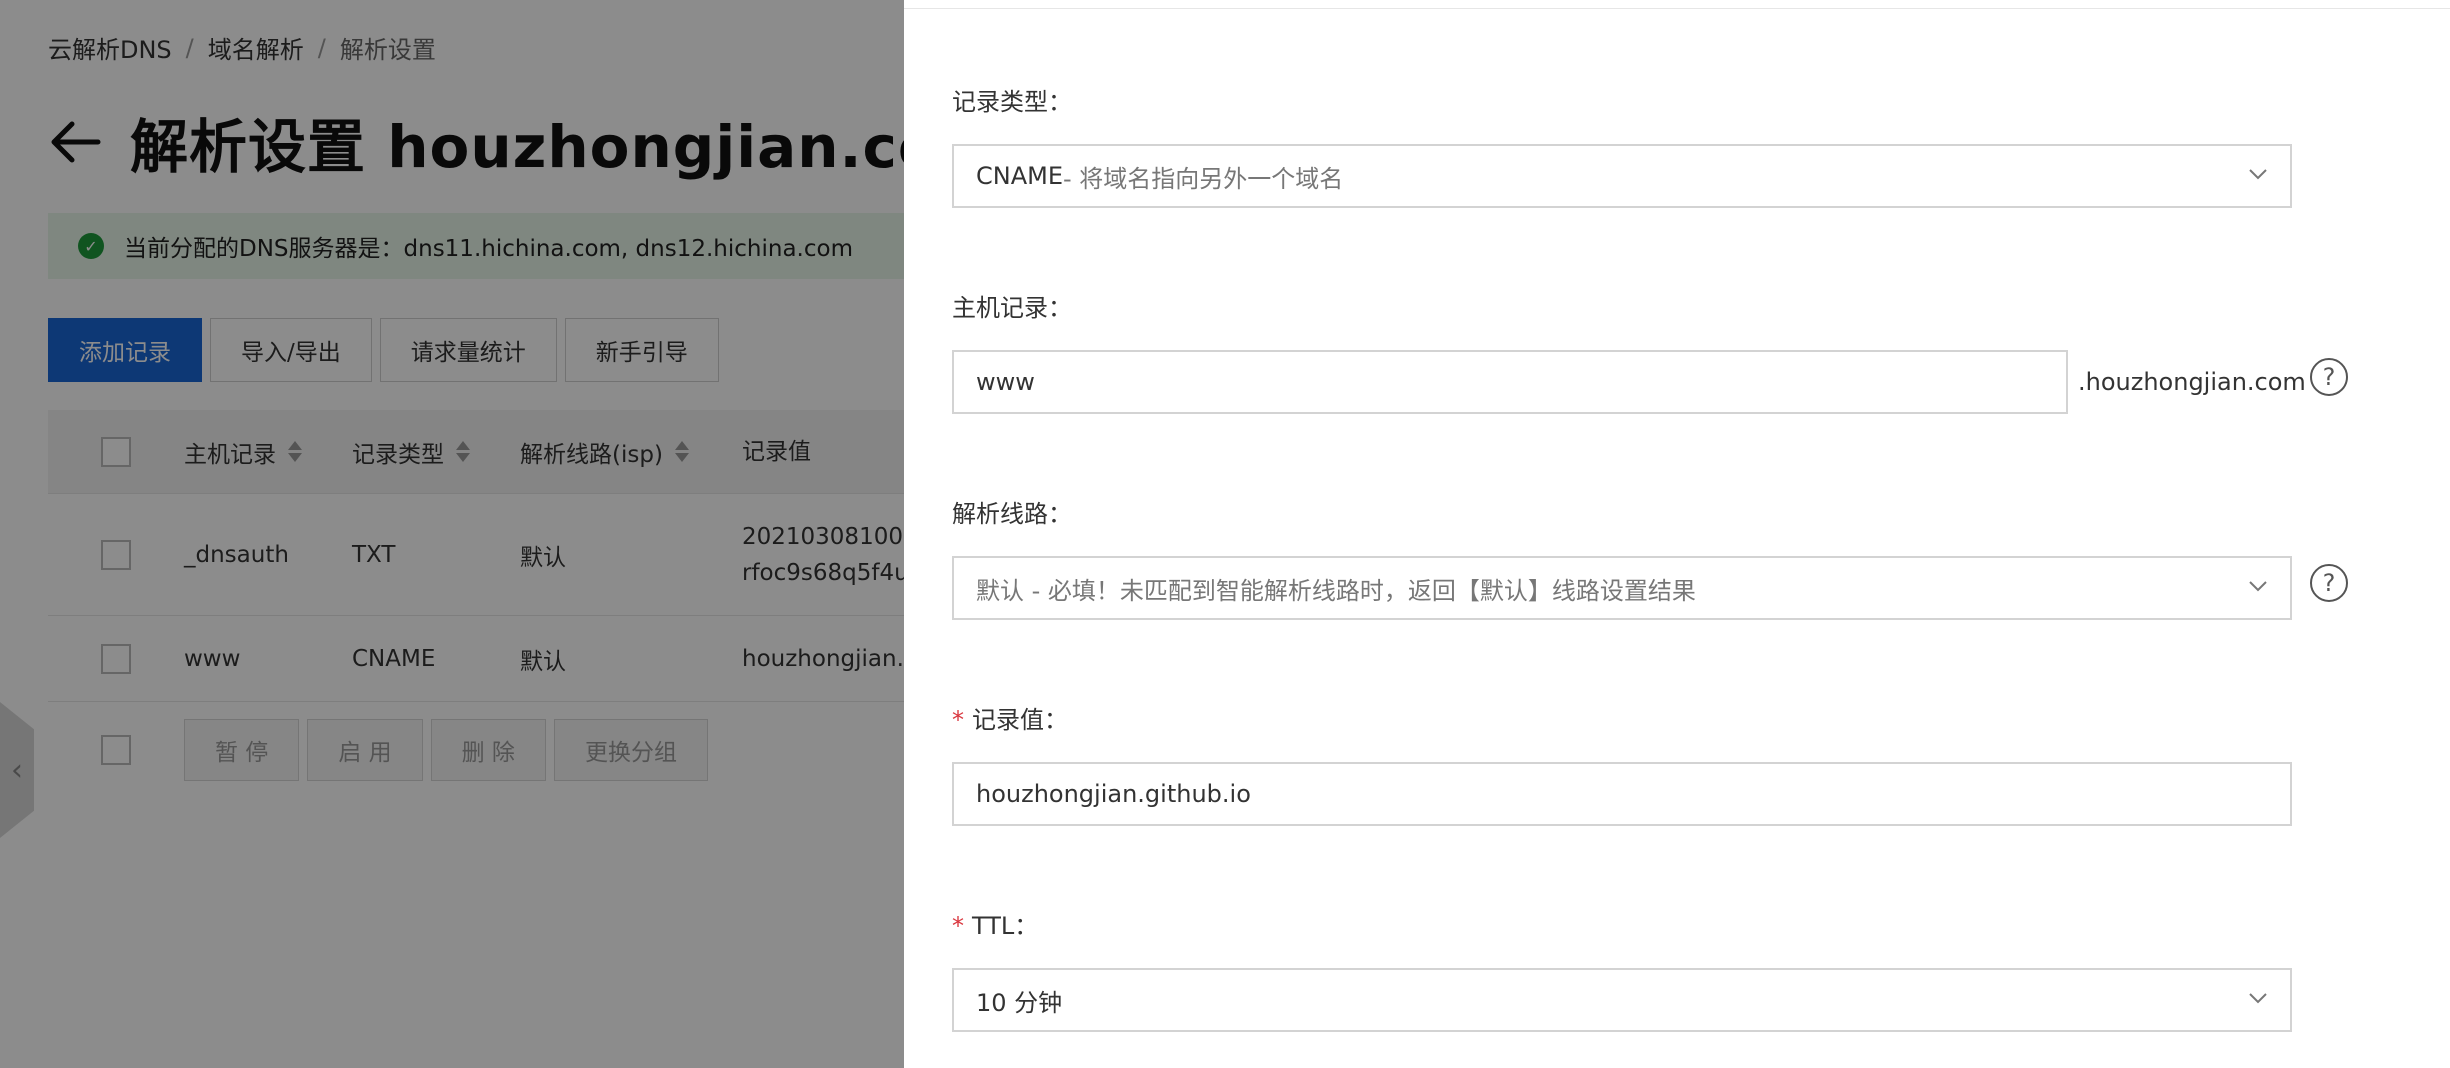 Image resolution: width=2450 pixels, height=1068 pixels. What do you see at coordinates (1012, 308) in the screenshot?
I see `host-record-label: 主机记录：` at bounding box center [1012, 308].